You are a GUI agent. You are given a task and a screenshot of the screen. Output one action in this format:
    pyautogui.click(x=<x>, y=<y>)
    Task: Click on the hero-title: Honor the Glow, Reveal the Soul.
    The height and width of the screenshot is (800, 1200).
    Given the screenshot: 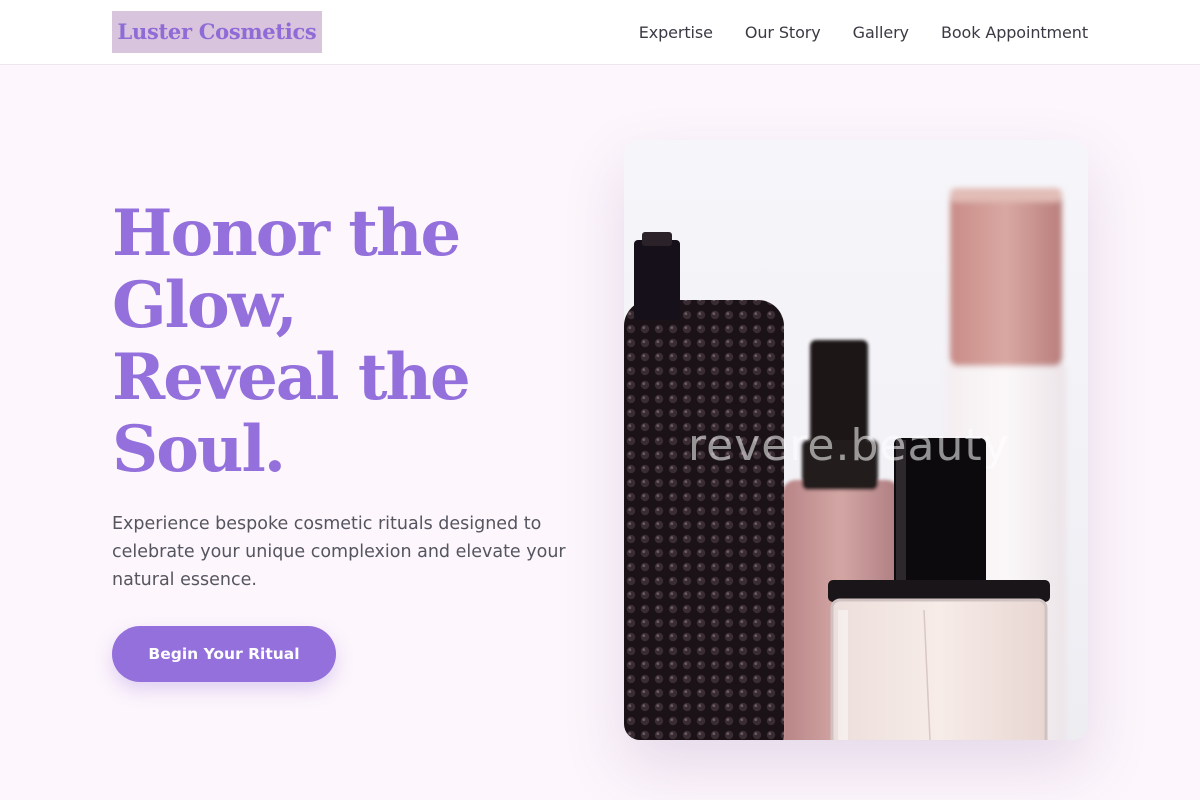 What is the action you would take?
    pyautogui.click(x=347, y=342)
    